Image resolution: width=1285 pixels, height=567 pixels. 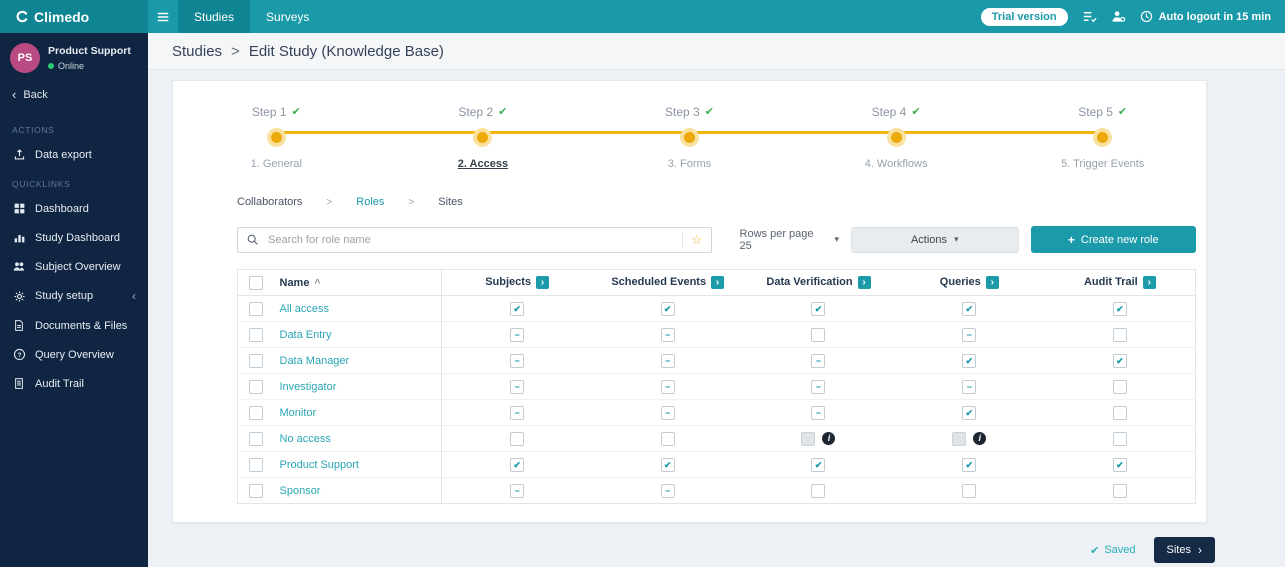 I want to click on subnav-tab-collaborators: Collaborators, so click(x=269, y=202).